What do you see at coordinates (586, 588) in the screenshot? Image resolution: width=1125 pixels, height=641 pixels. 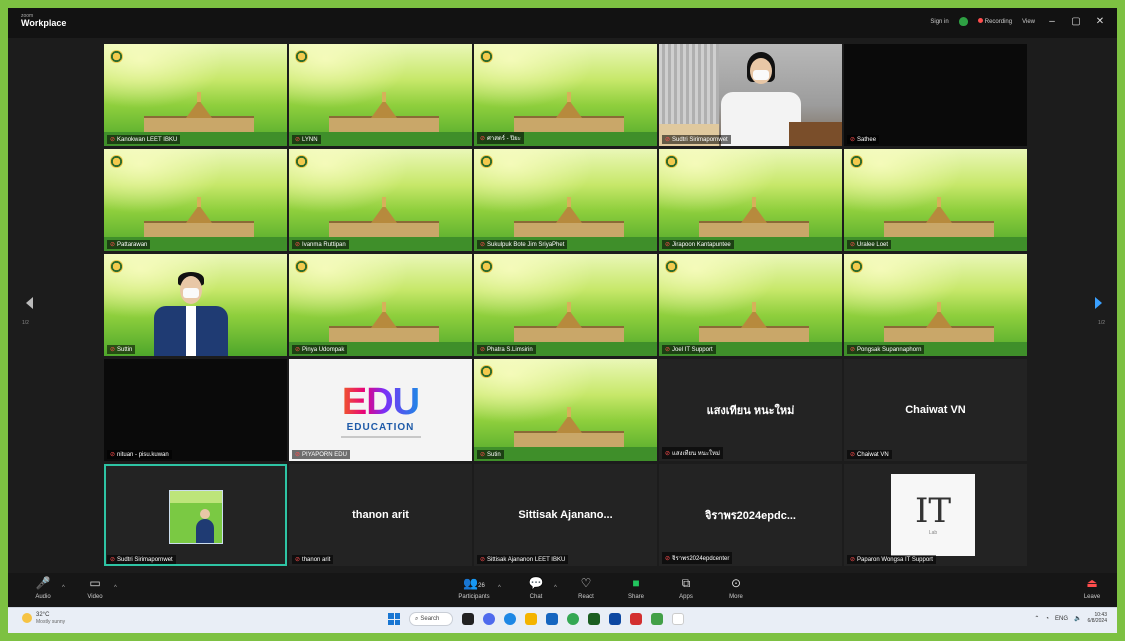 I see `react-button: ♡ React` at bounding box center [586, 588].